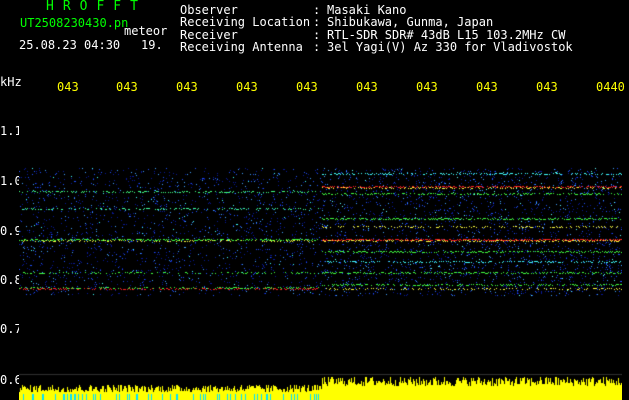 Image resolution: width=629 pixels, height=400 pixels. What do you see at coordinates (245, 22) in the screenshot?
I see `location-label: Receiving Location` at bounding box center [245, 22].